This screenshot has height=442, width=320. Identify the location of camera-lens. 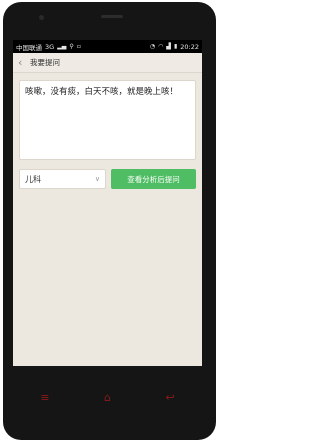
(41, 17).